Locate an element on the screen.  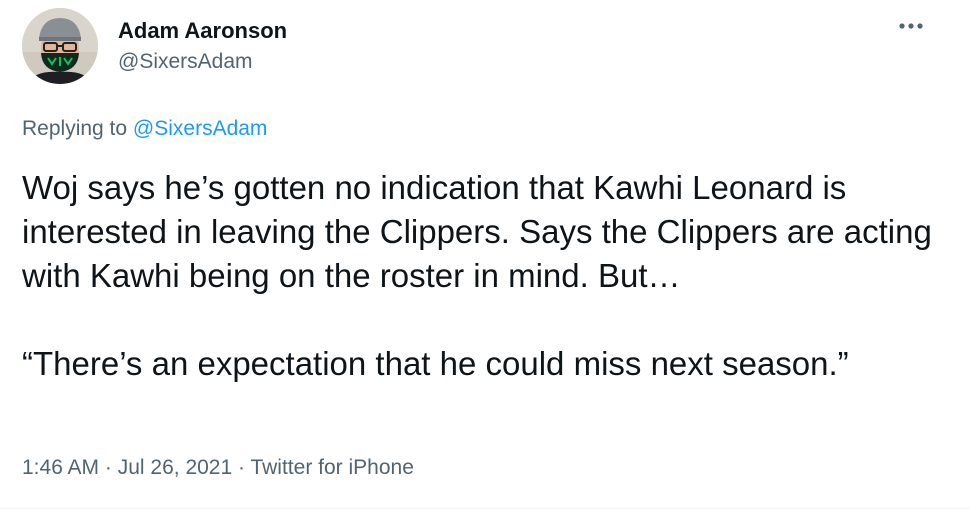
more-horizontal-icon is located at coordinates (911, 26).